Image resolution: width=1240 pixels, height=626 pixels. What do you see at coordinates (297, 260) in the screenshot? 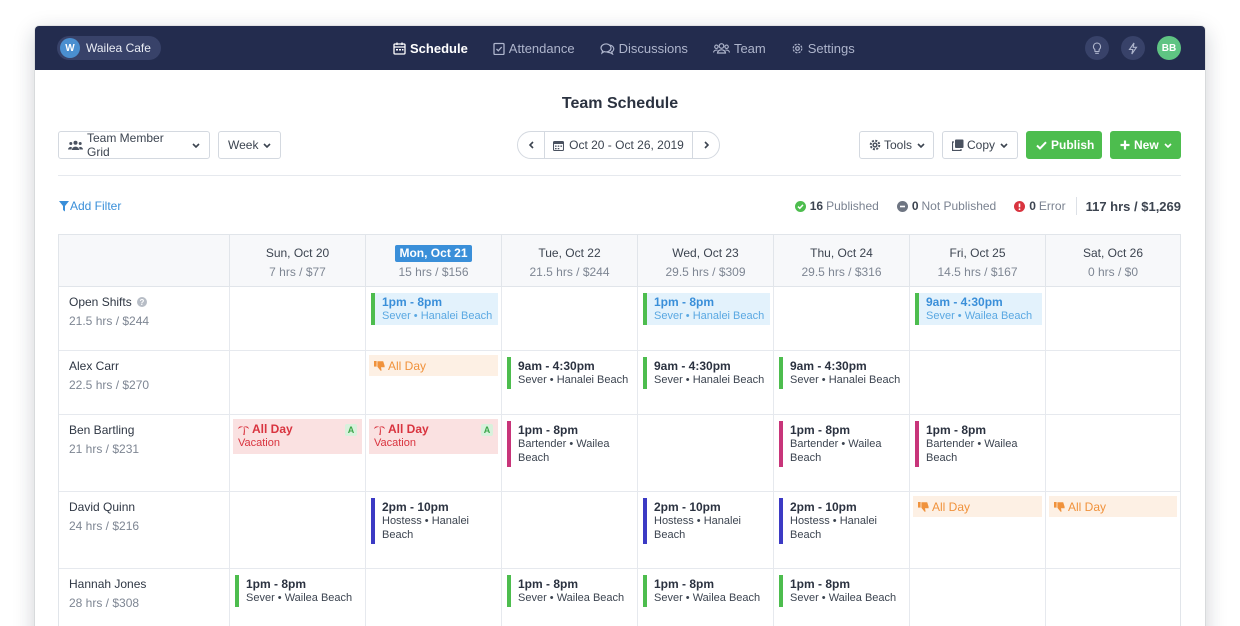
I see `day-header: Sun, Oct 20 7 hrs / $77` at bounding box center [297, 260].